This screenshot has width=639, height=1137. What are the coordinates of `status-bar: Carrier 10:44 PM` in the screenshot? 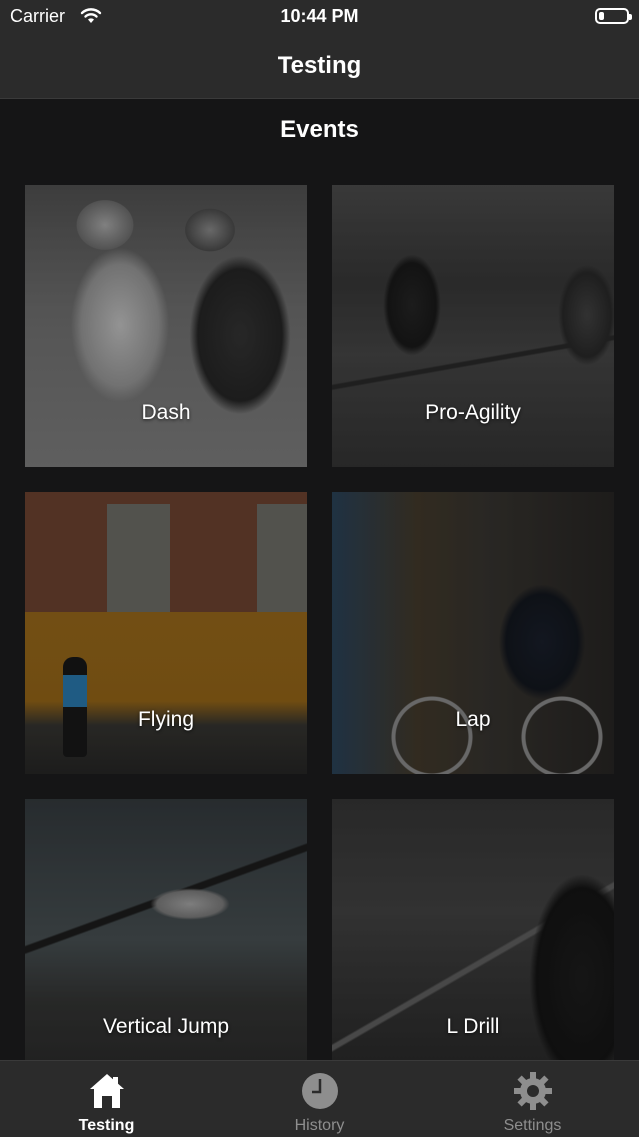 It's located at (319, 17).